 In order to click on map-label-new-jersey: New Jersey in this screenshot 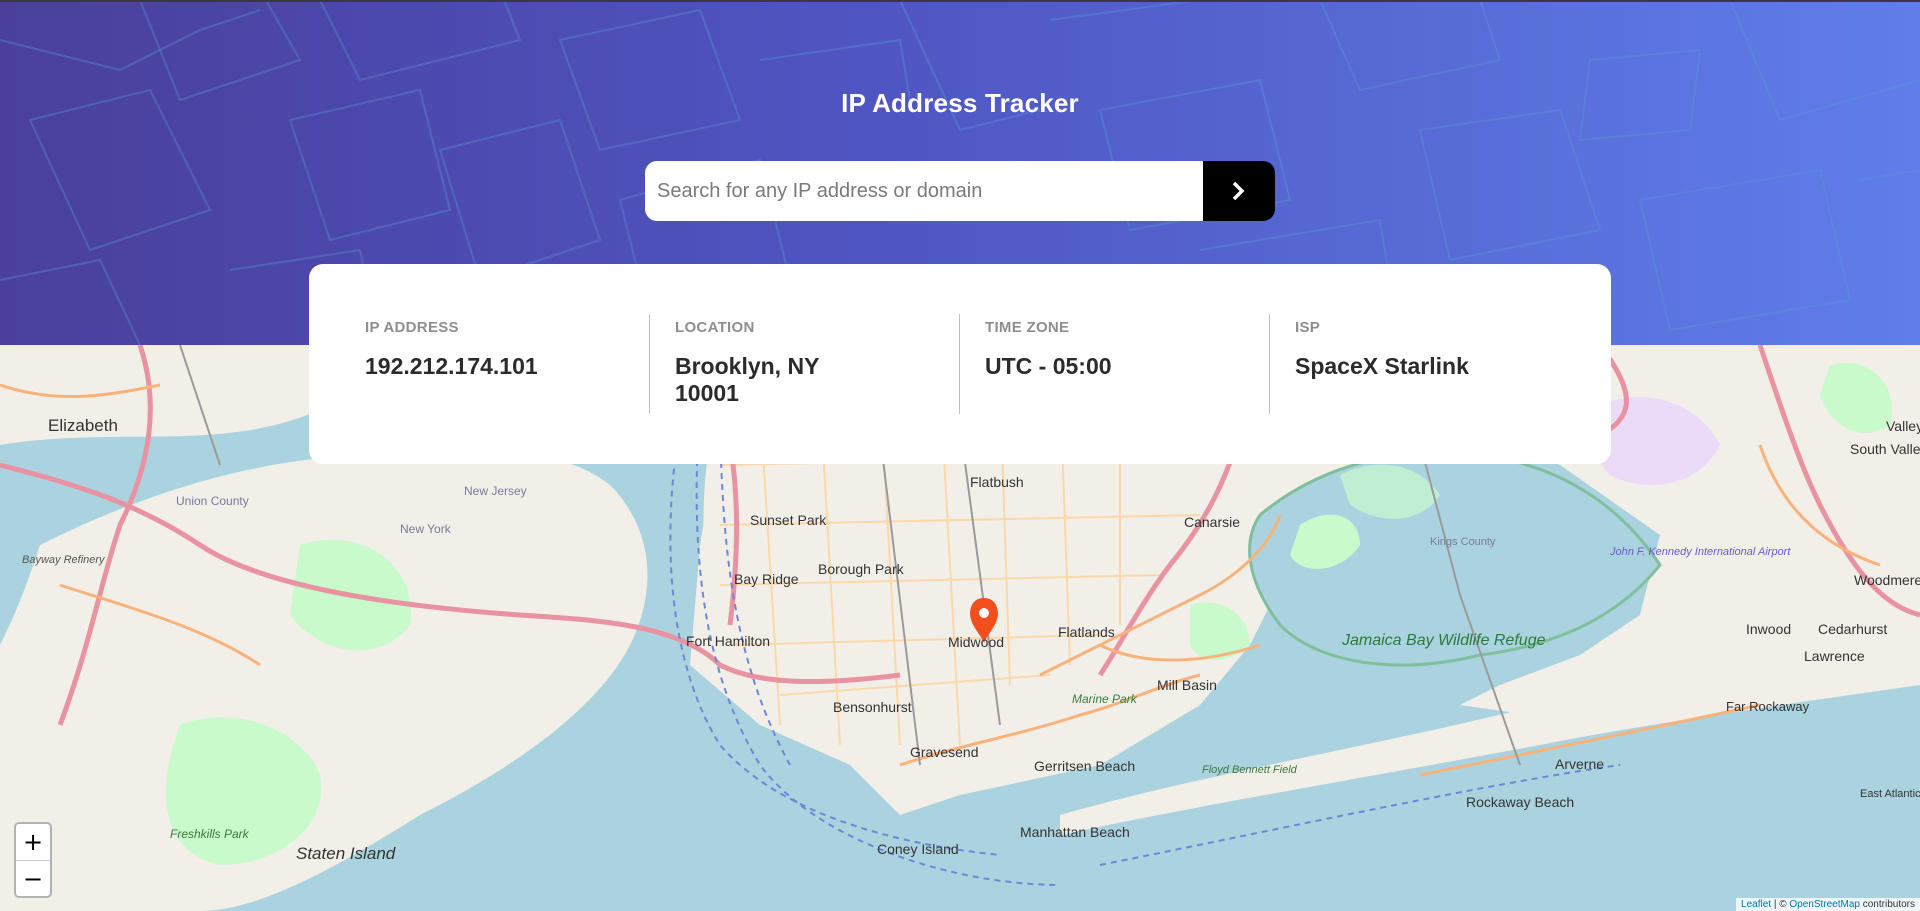, I will do `click(495, 491)`.